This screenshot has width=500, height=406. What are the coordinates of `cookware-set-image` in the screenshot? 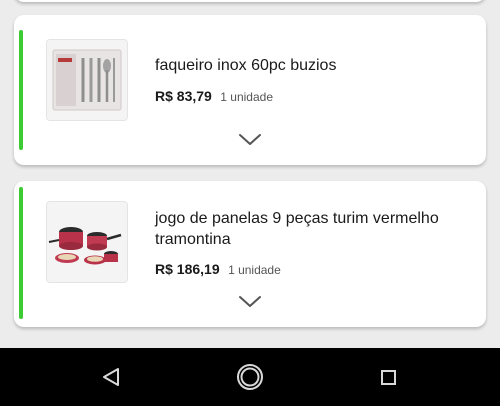 It's located at (87, 242).